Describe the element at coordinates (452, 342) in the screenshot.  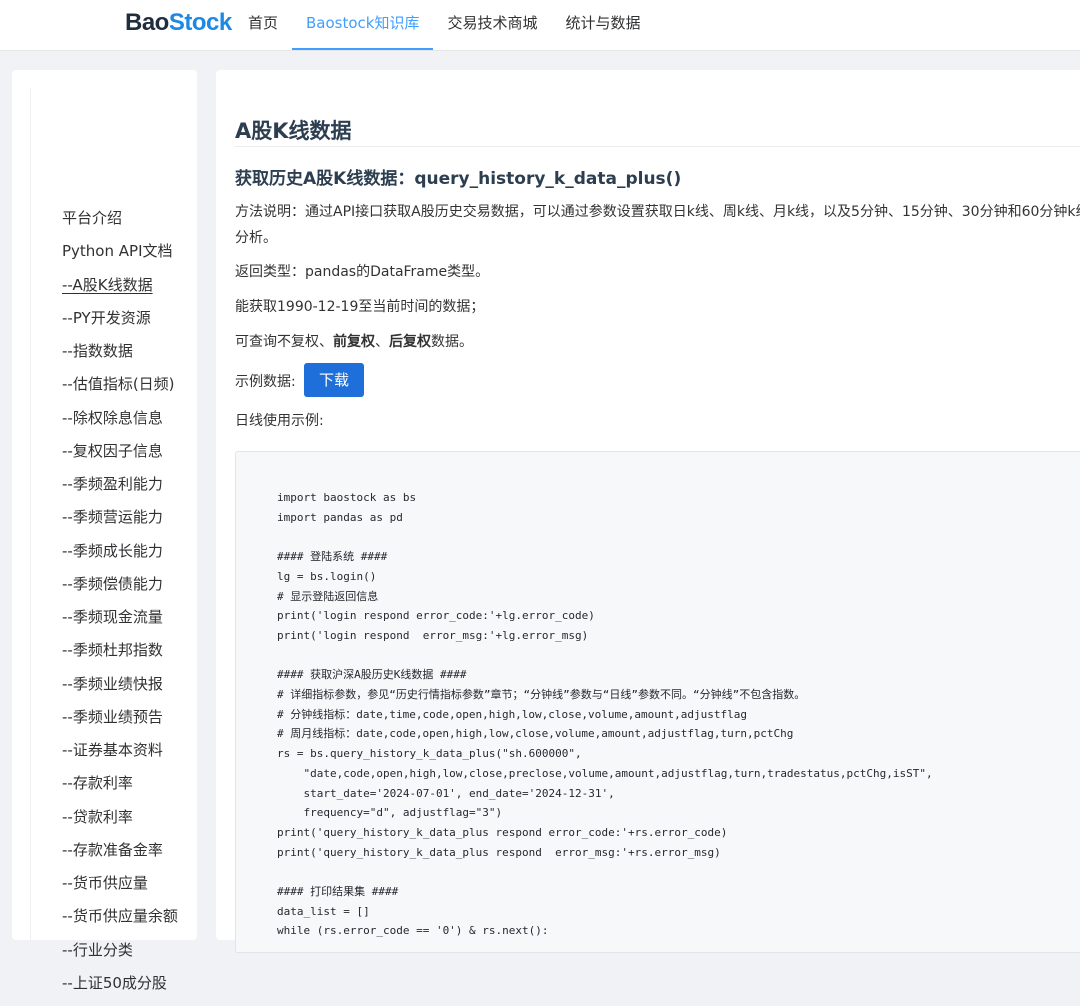
I see `adjust-suffix: 数据。` at that location.